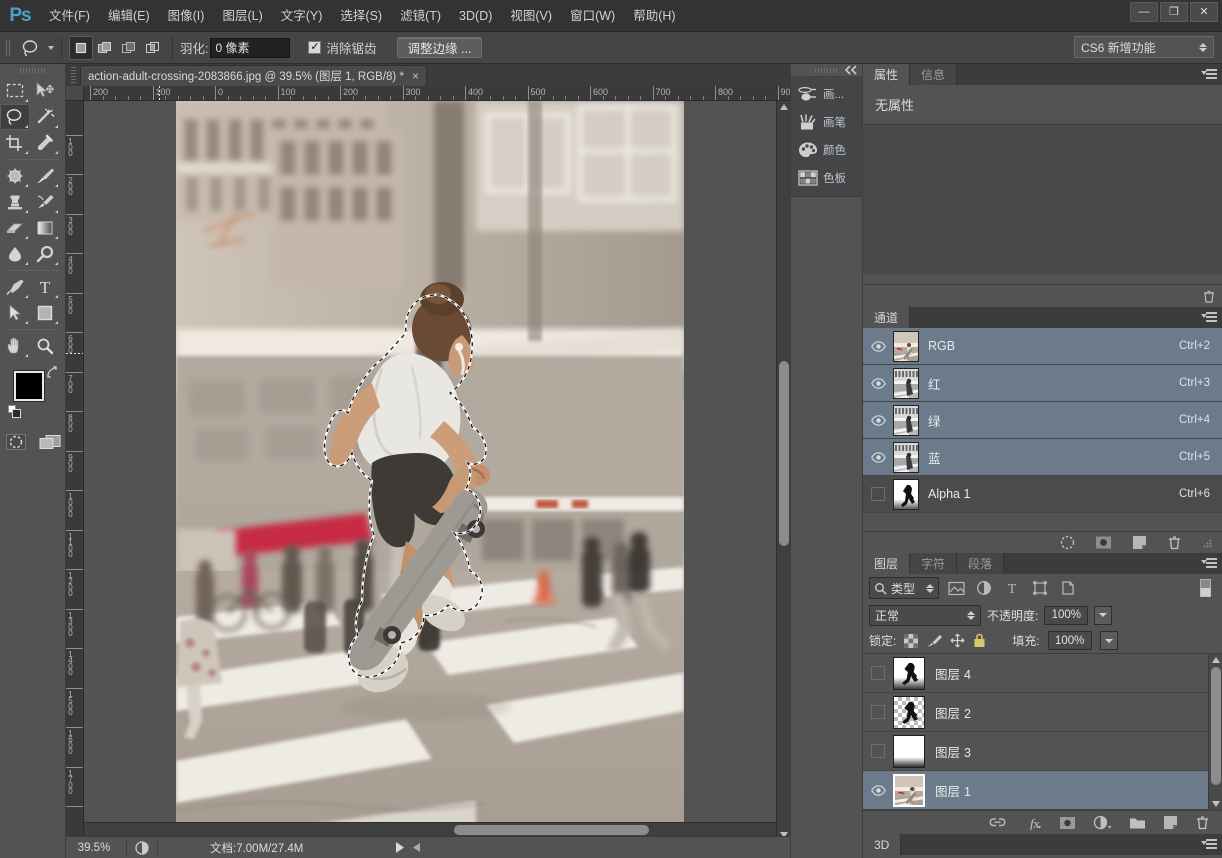 This screenshot has height=858, width=1222. What do you see at coordinates (153, 48) in the screenshot?
I see `intersect-selection-button` at bounding box center [153, 48].